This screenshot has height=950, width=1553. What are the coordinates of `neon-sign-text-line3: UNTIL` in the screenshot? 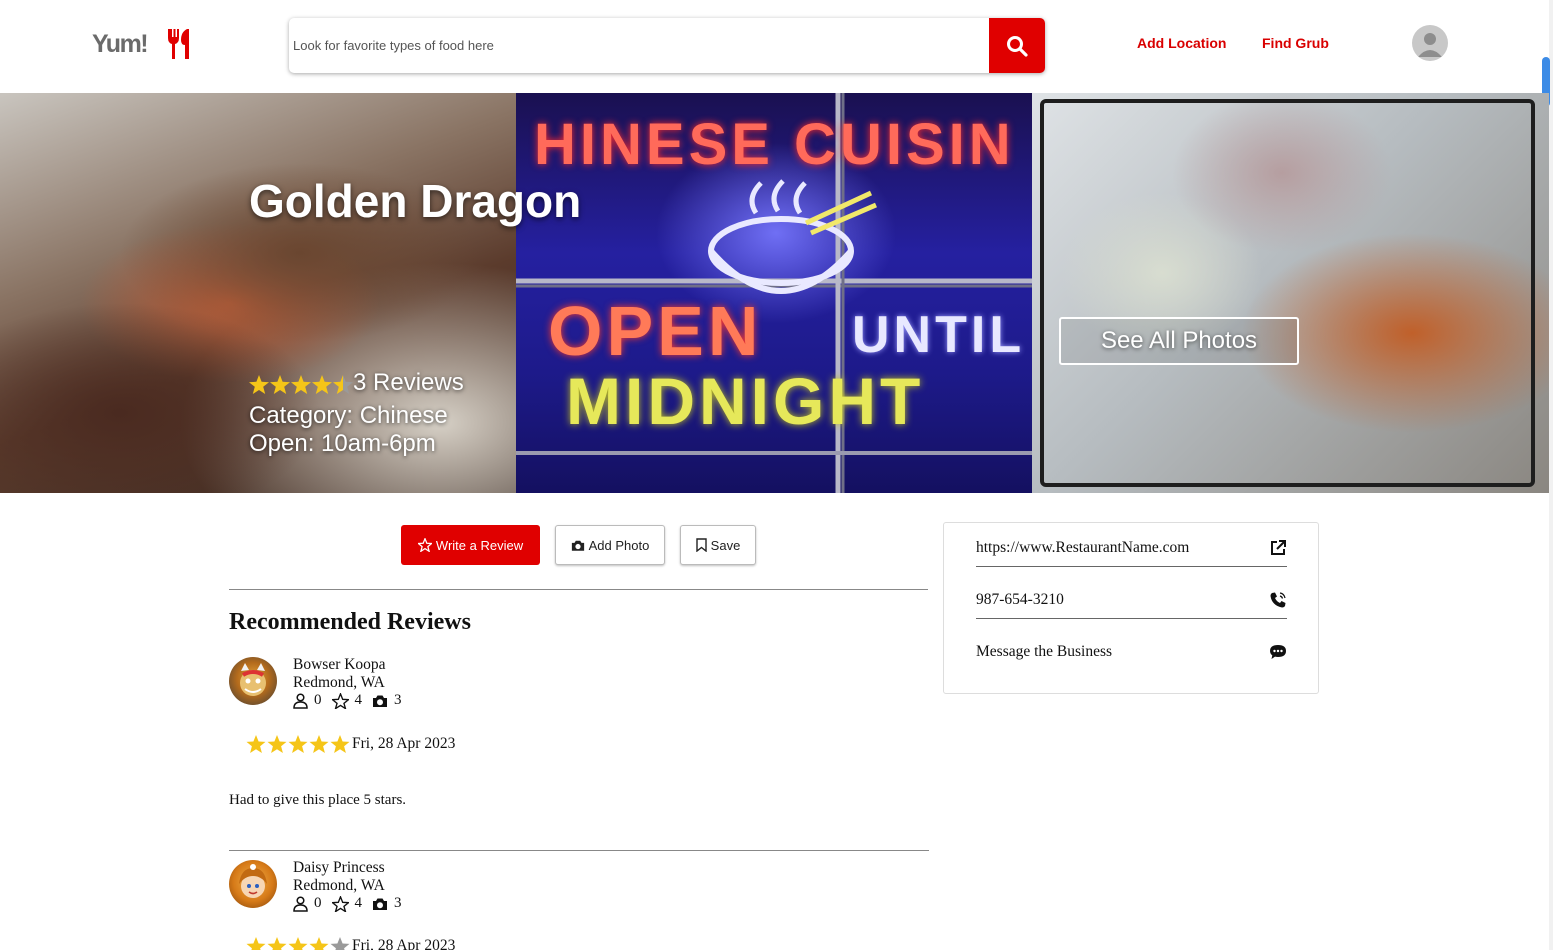 It's located at (939, 335).